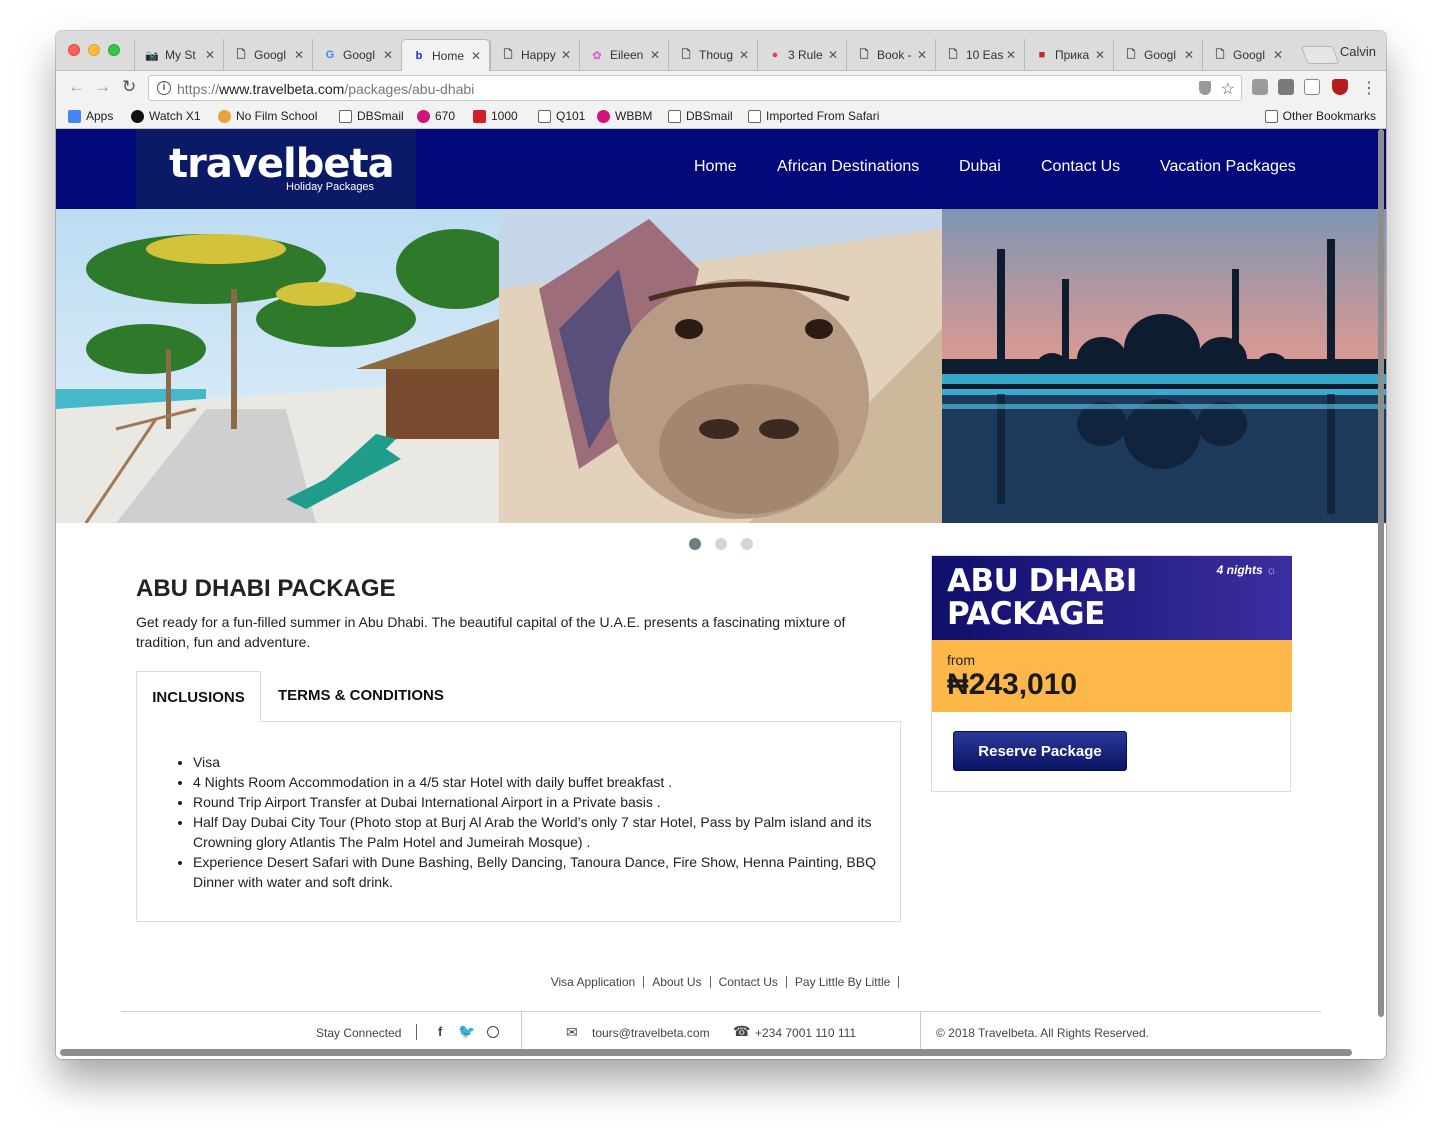 The width and height of the screenshot is (1442, 1139). What do you see at coordinates (436, 116) in the screenshot?
I see `bookmark-item: 670` at bounding box center [436, 116].